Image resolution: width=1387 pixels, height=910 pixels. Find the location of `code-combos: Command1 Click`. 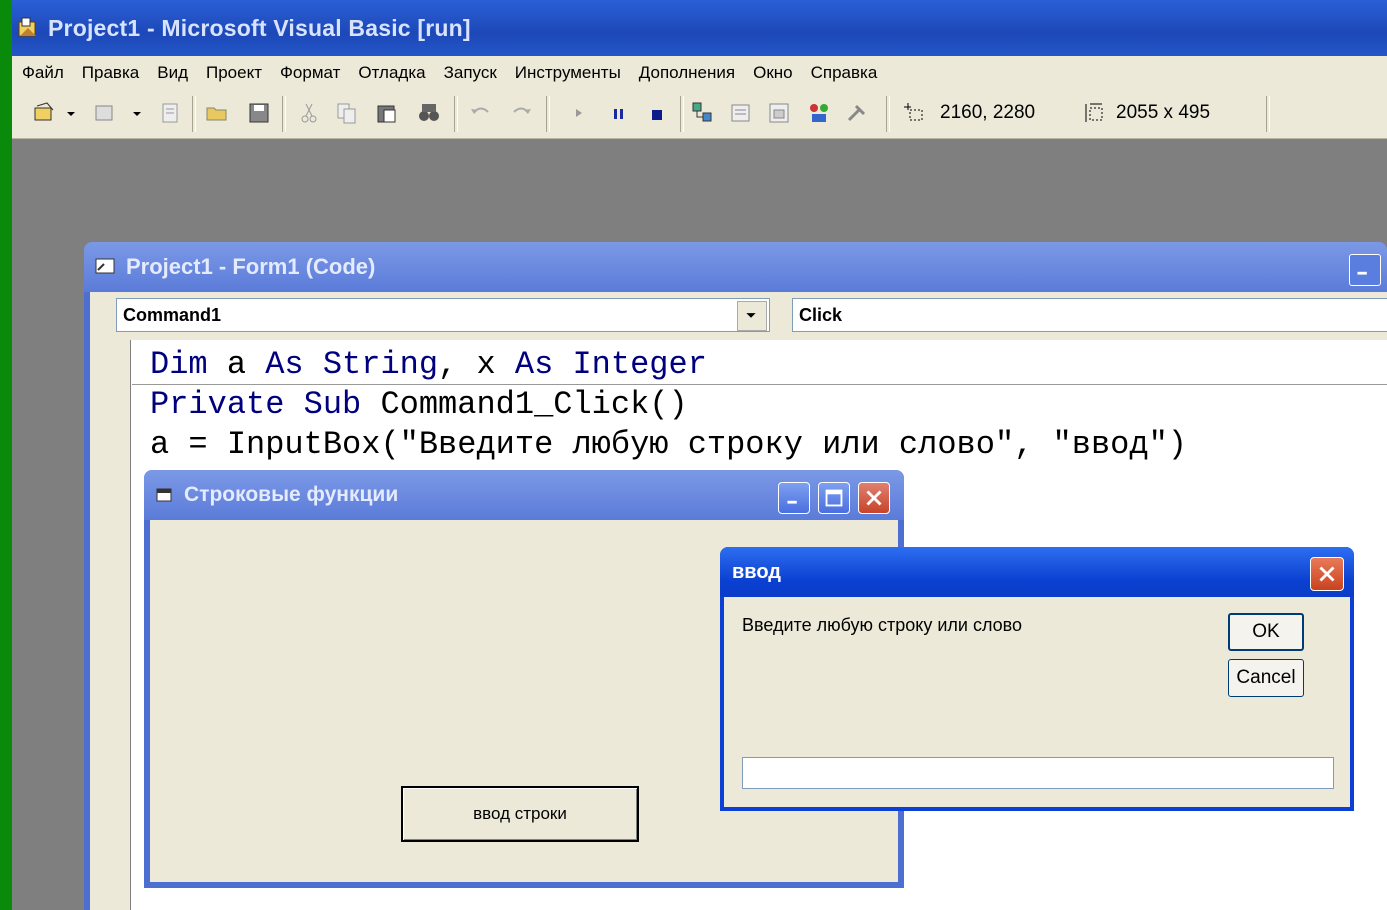

code-combos: Command1 Click is located at coordinates (738, 316).